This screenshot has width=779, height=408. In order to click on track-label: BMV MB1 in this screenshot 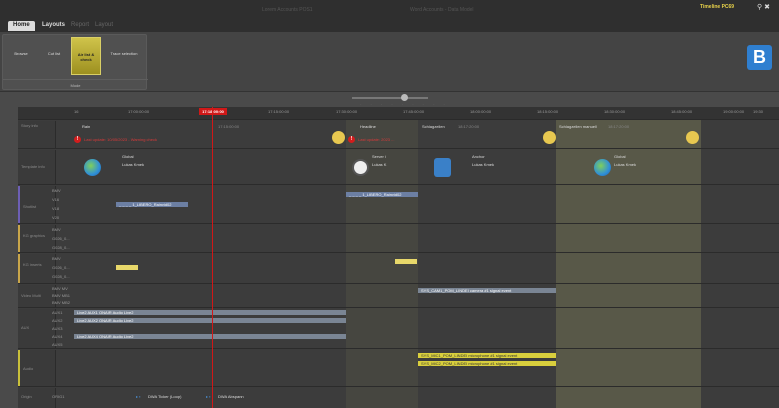, I will do `click(61, 295)`.